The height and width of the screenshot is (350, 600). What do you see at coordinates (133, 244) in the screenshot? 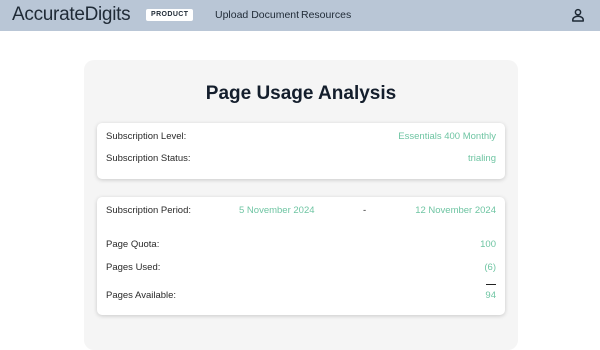
I see `page-quota-label: Page Quota:` at bounding box center [133, 244].